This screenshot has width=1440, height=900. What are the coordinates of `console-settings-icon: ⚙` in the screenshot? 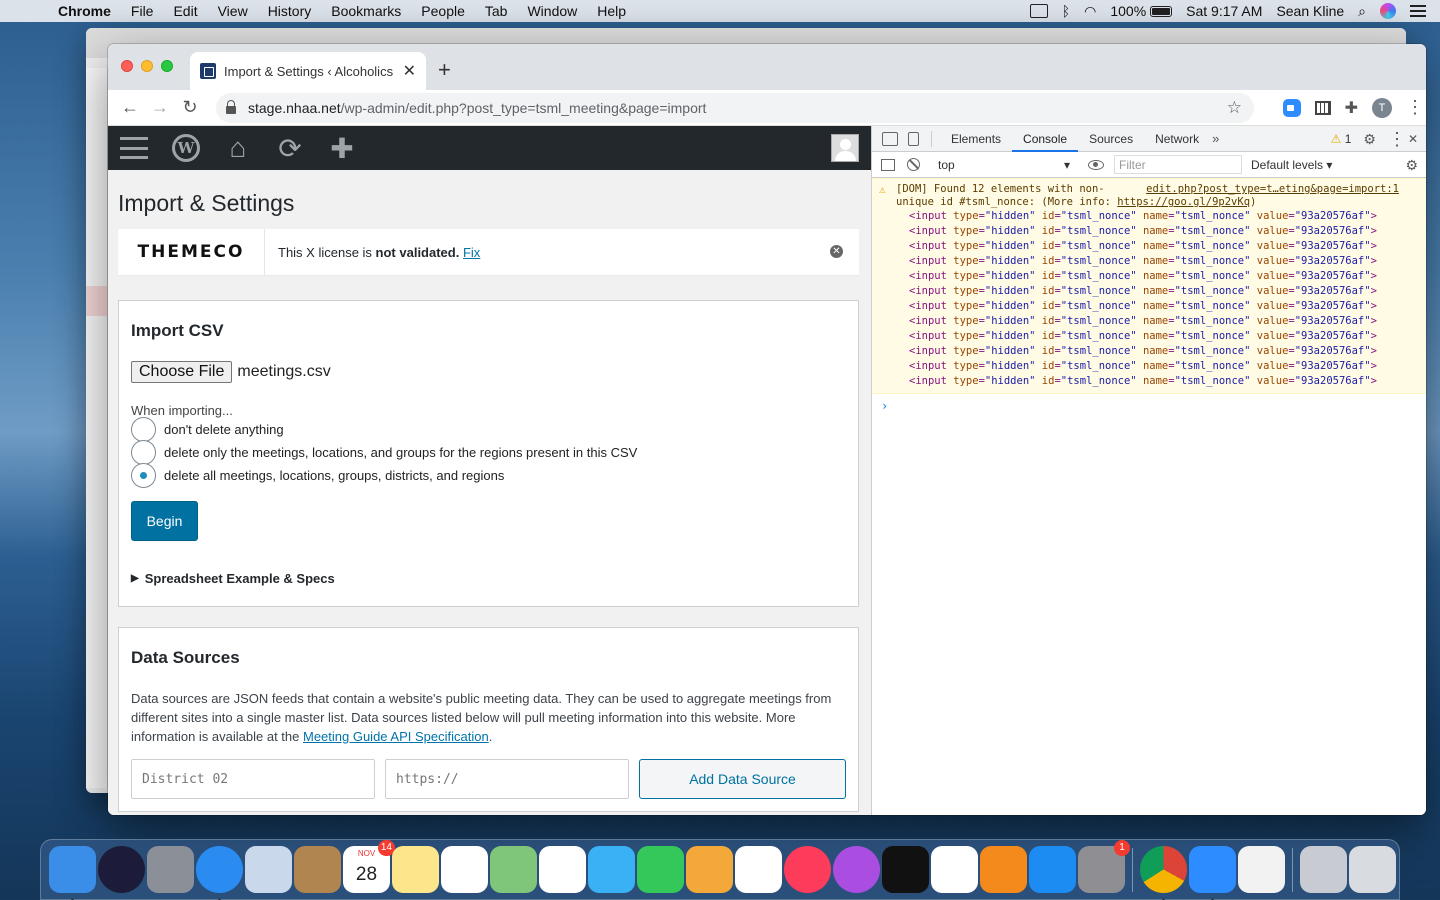 It's located at (1411, 165).